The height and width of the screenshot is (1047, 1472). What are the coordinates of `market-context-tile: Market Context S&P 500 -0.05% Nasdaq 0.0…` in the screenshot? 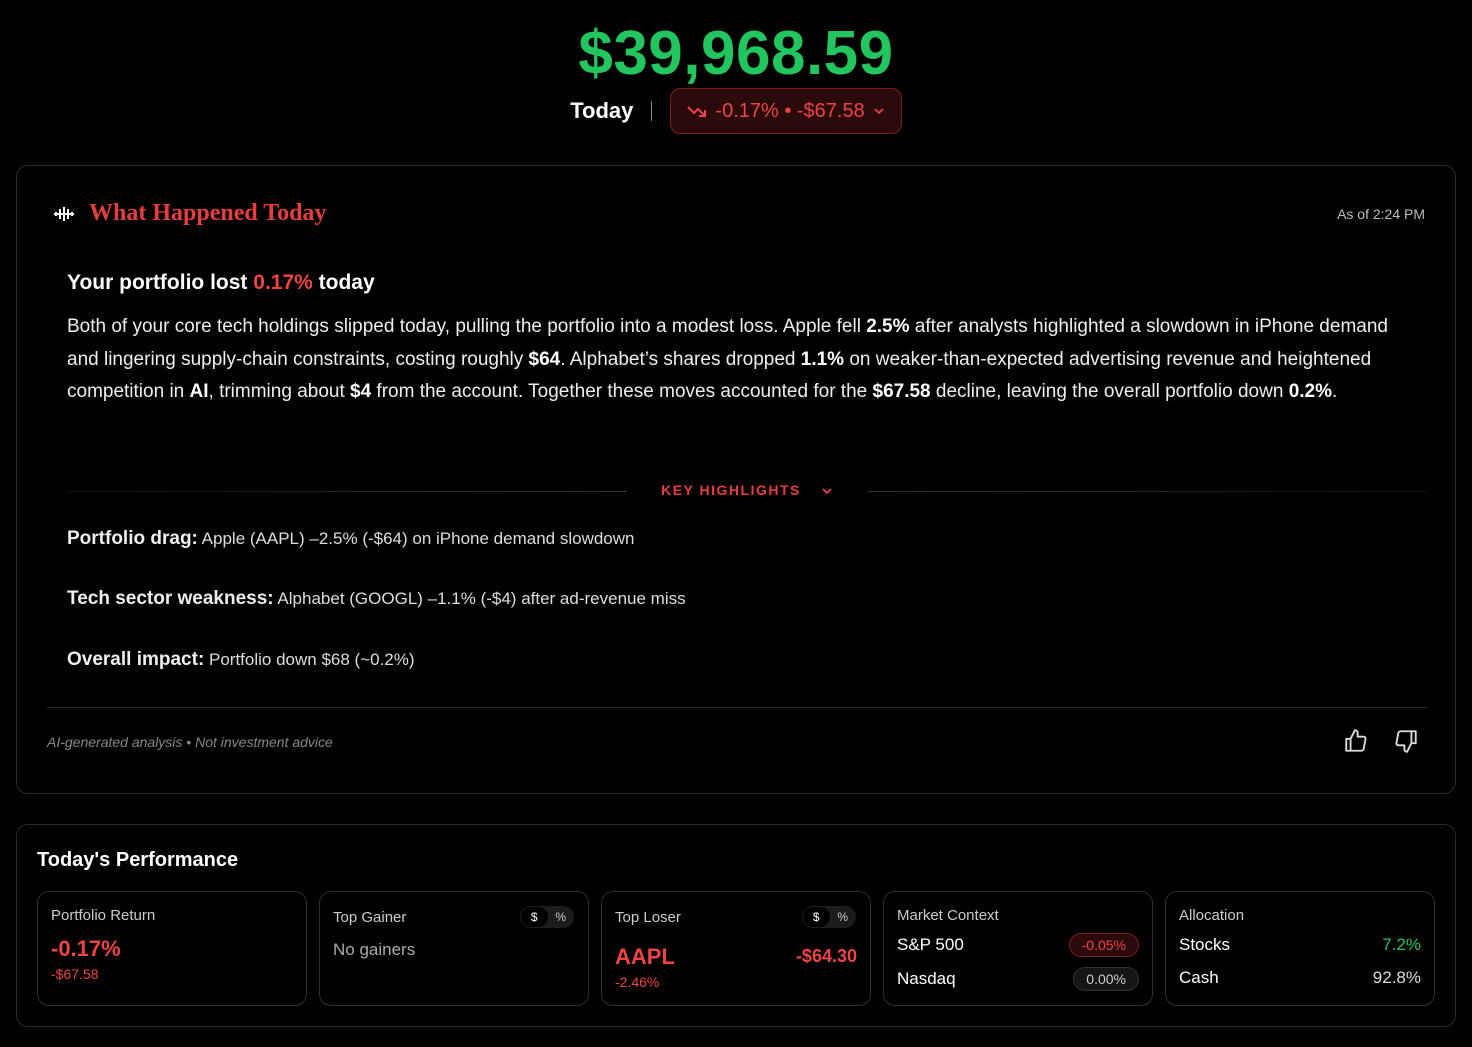 It's located at (1018, 948).